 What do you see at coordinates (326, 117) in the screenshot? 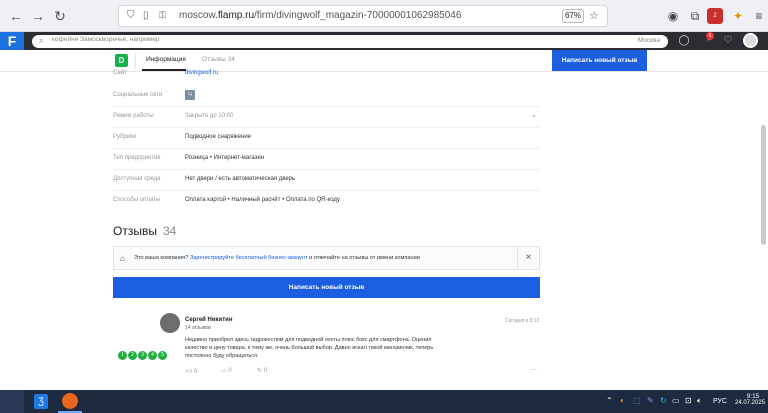
I see `info-row-hours: Режим работы Закрыто до 10:00 ⌄` at bounding box center [326, 117].